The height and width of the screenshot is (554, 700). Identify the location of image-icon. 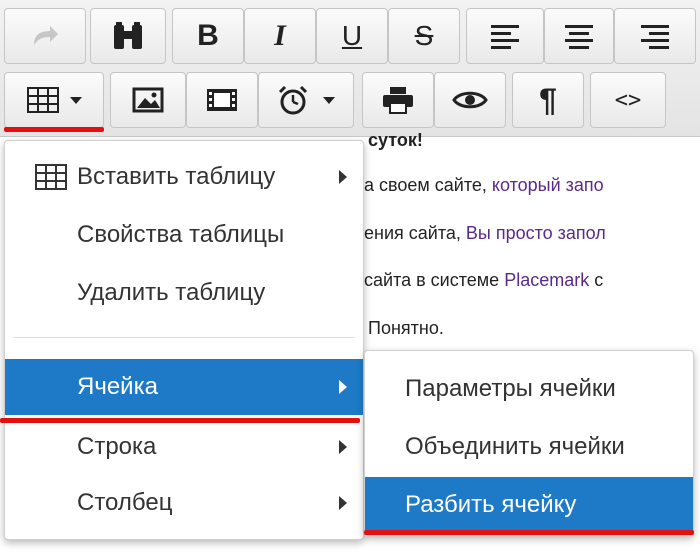
(148, 100).